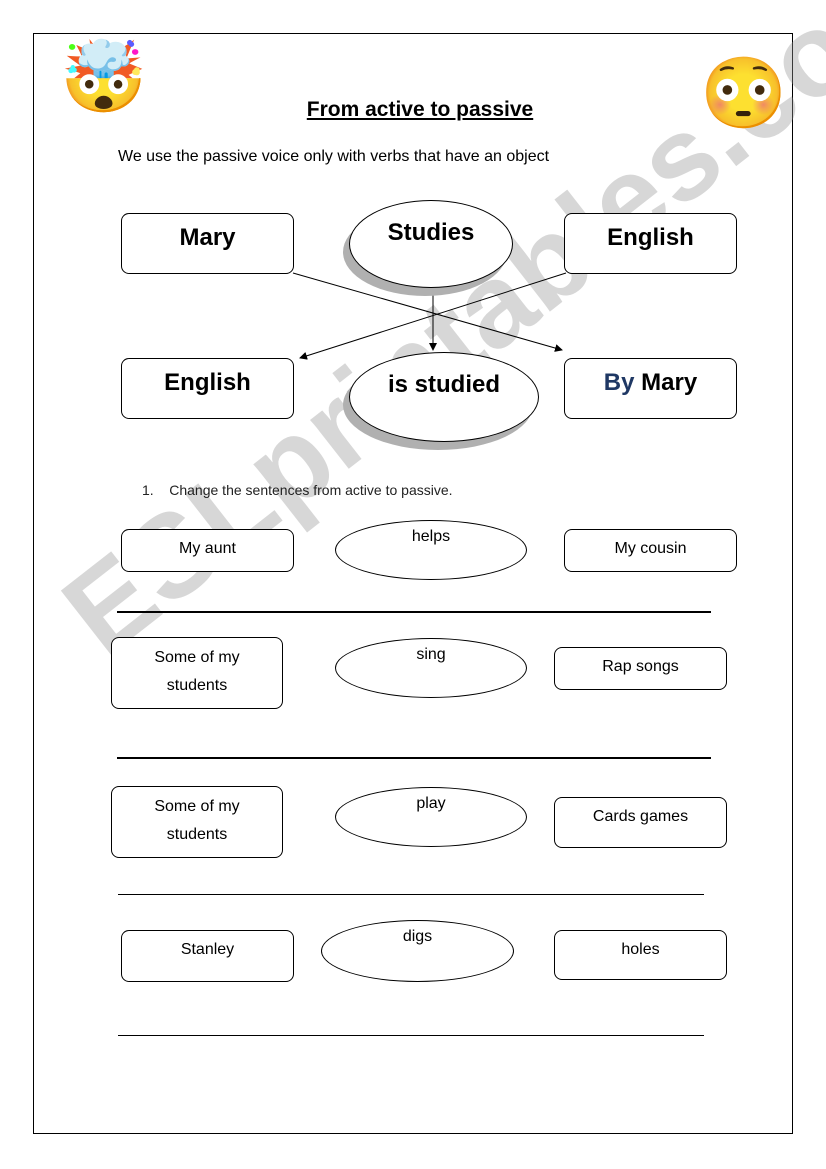  I want to click on exercise-4-verb-ellipse: digs, so click(417, 951).